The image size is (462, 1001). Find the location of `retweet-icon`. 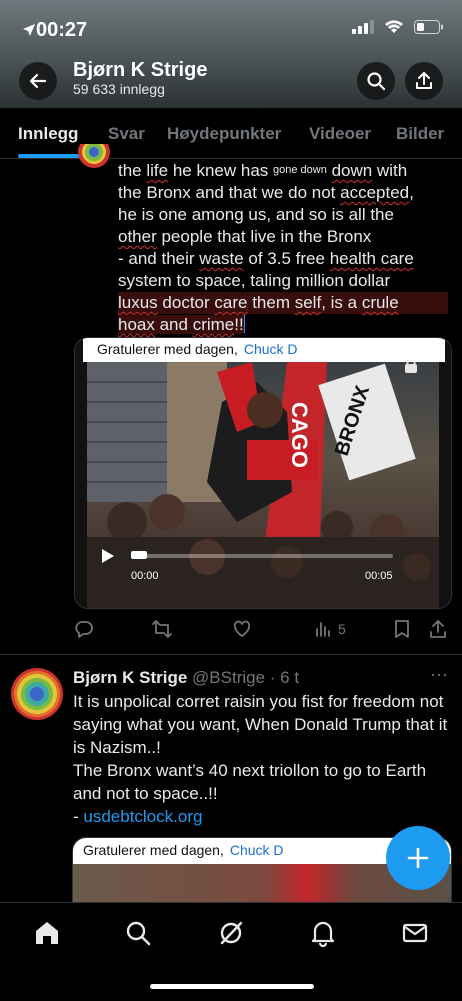

retweet-icon is located at coordinates (162, 629).